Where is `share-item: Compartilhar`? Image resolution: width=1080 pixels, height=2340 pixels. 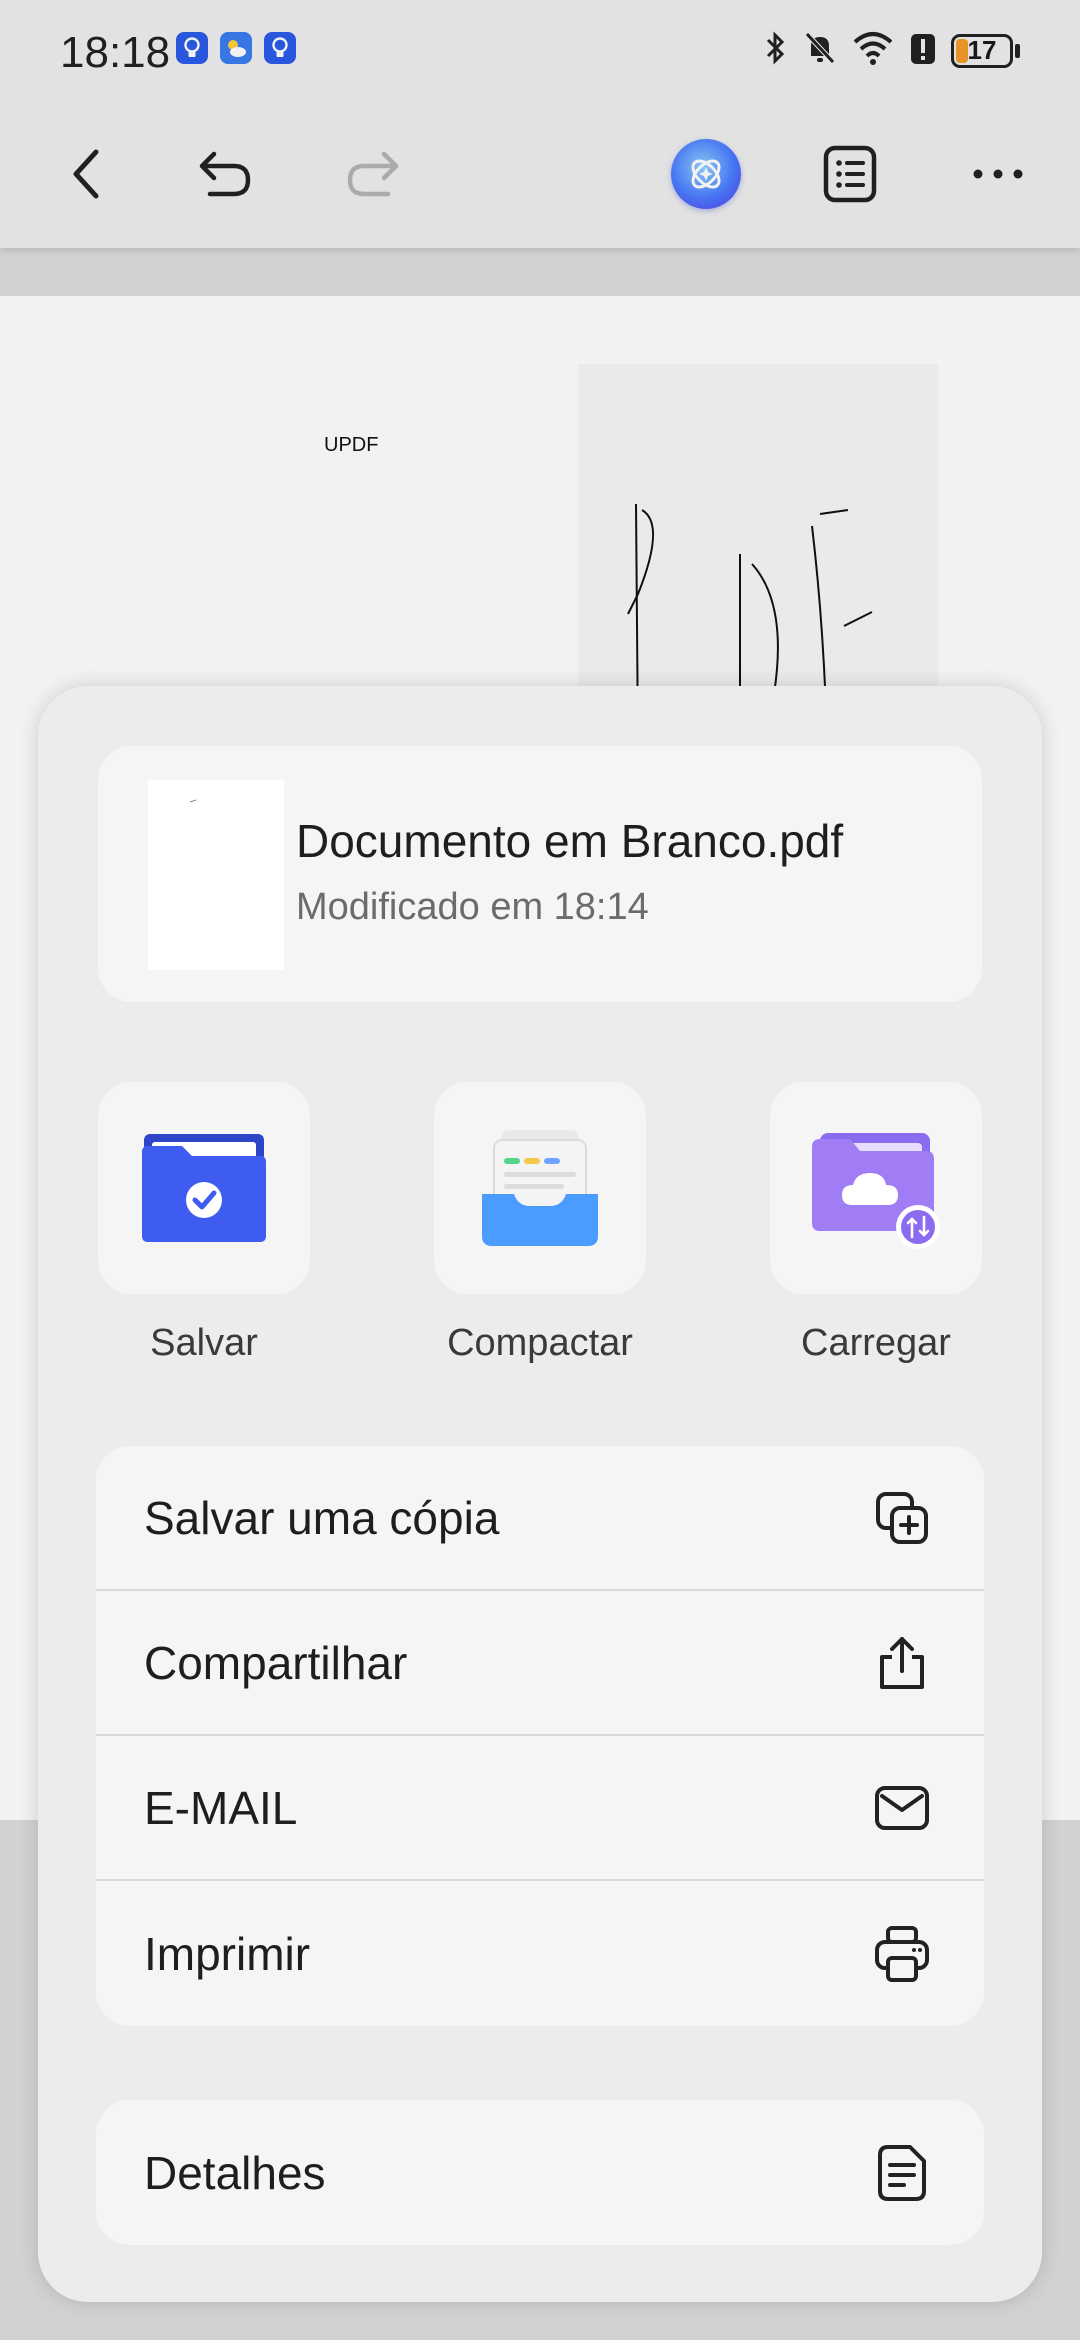 share-item: Compartilhar is located at coordinates (540, 1663).